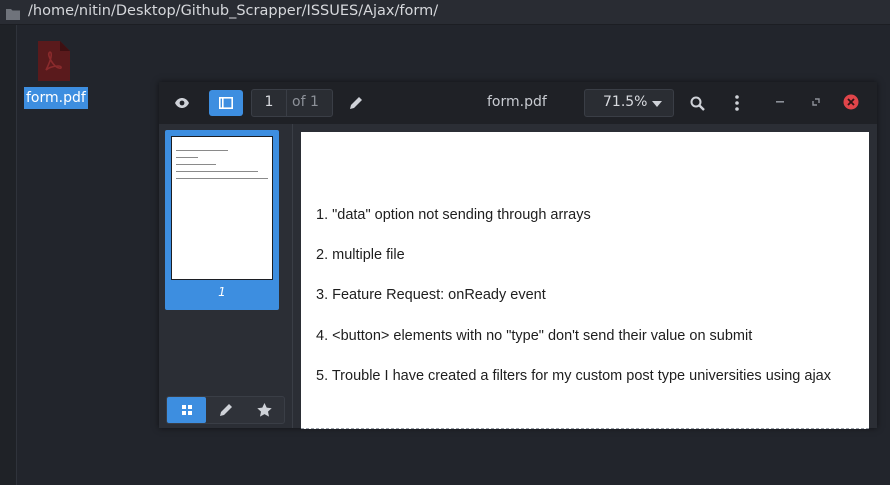  What do you see at coordinates (737, 103) in the screenshot?
I see `kebab-menu-icon` at bounding box center [737, 103].